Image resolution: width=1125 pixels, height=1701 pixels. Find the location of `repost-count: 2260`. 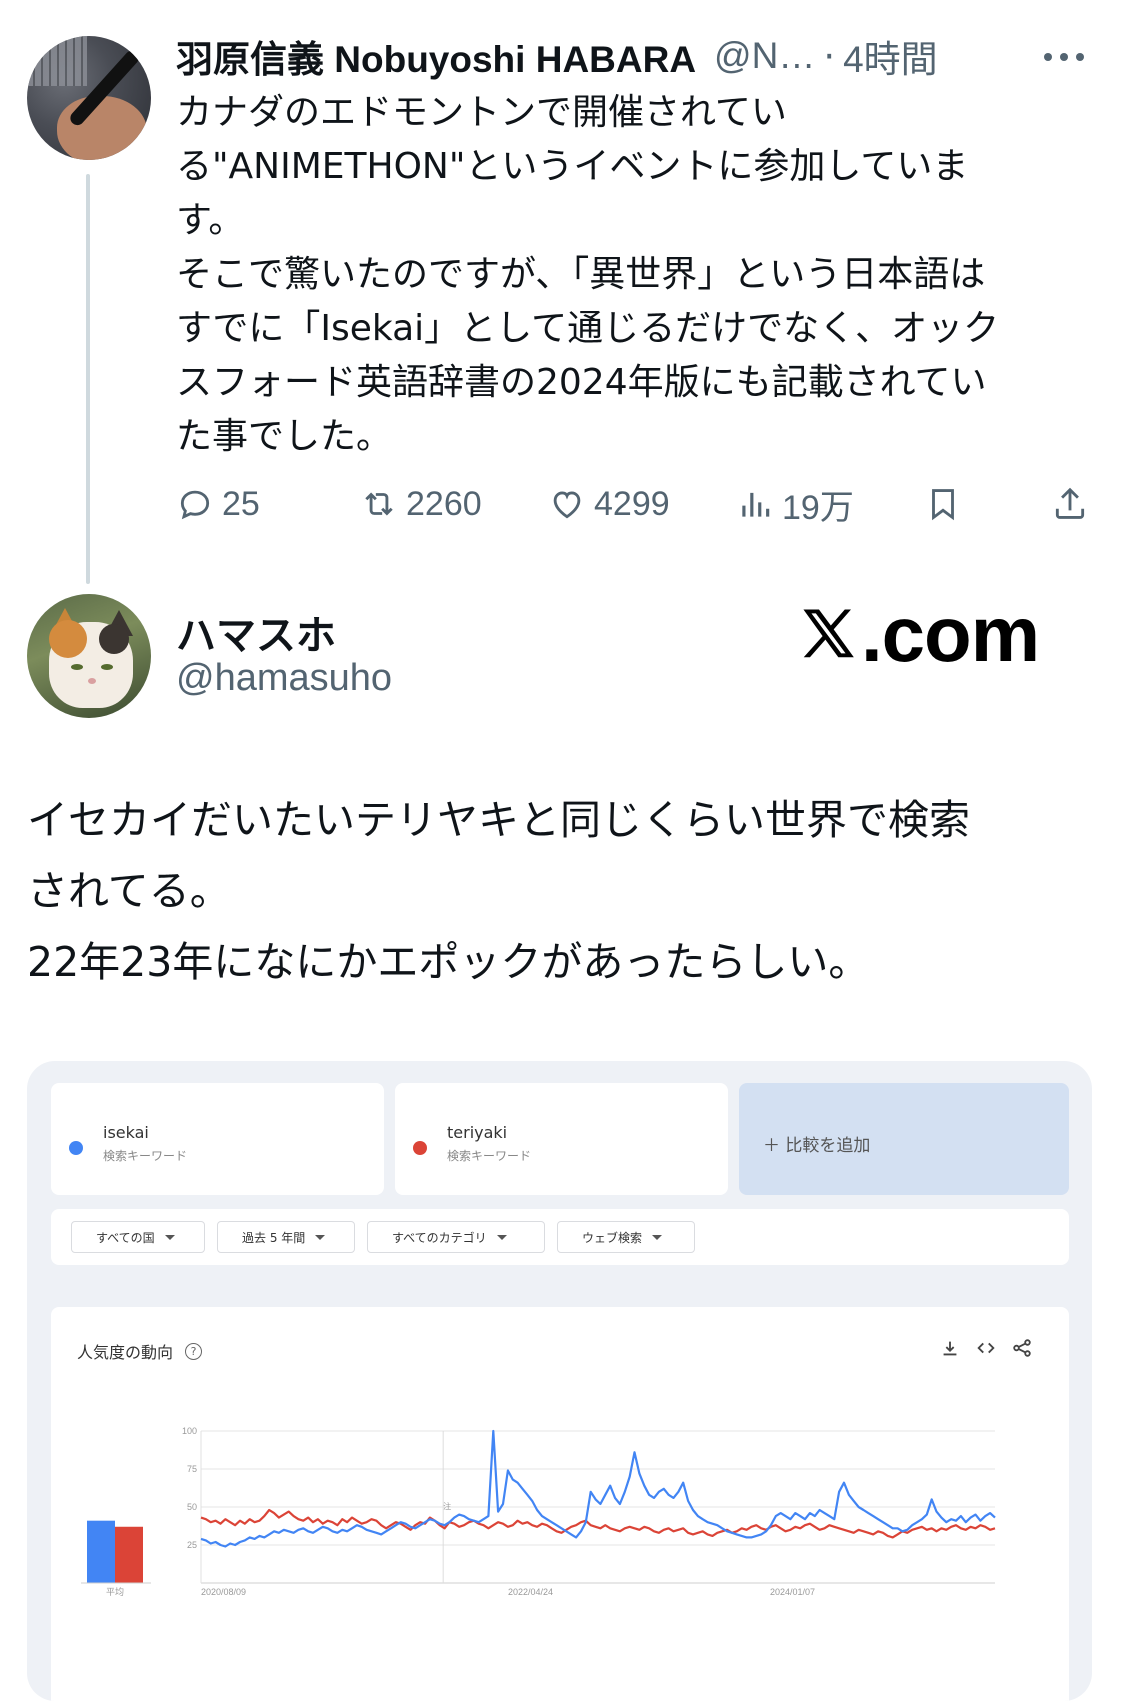

repost-count: 2260 is located at coordinates (444, 503).